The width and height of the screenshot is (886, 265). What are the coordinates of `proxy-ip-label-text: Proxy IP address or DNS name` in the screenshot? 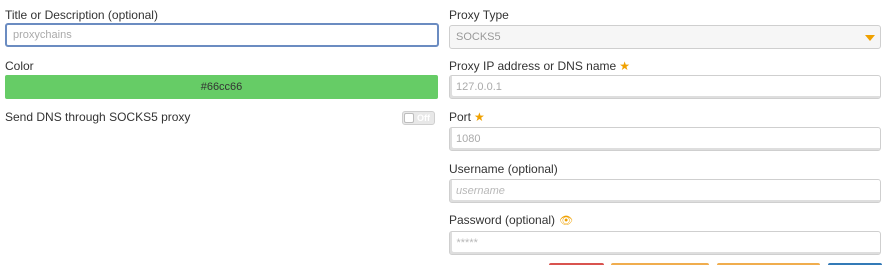 It's located at (533, 66).